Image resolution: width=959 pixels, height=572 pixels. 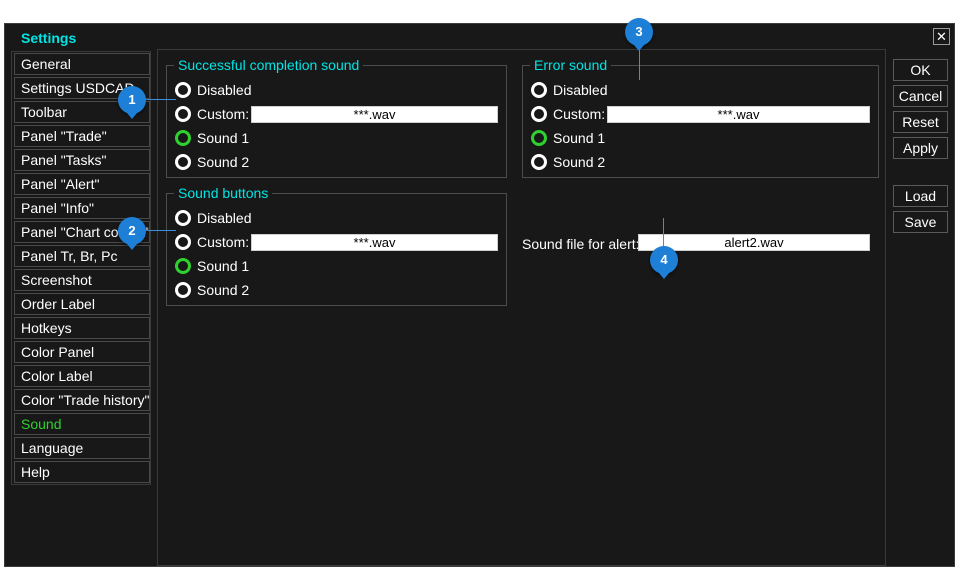 I want to click on success-custom-input, so click(x=374, y=114).